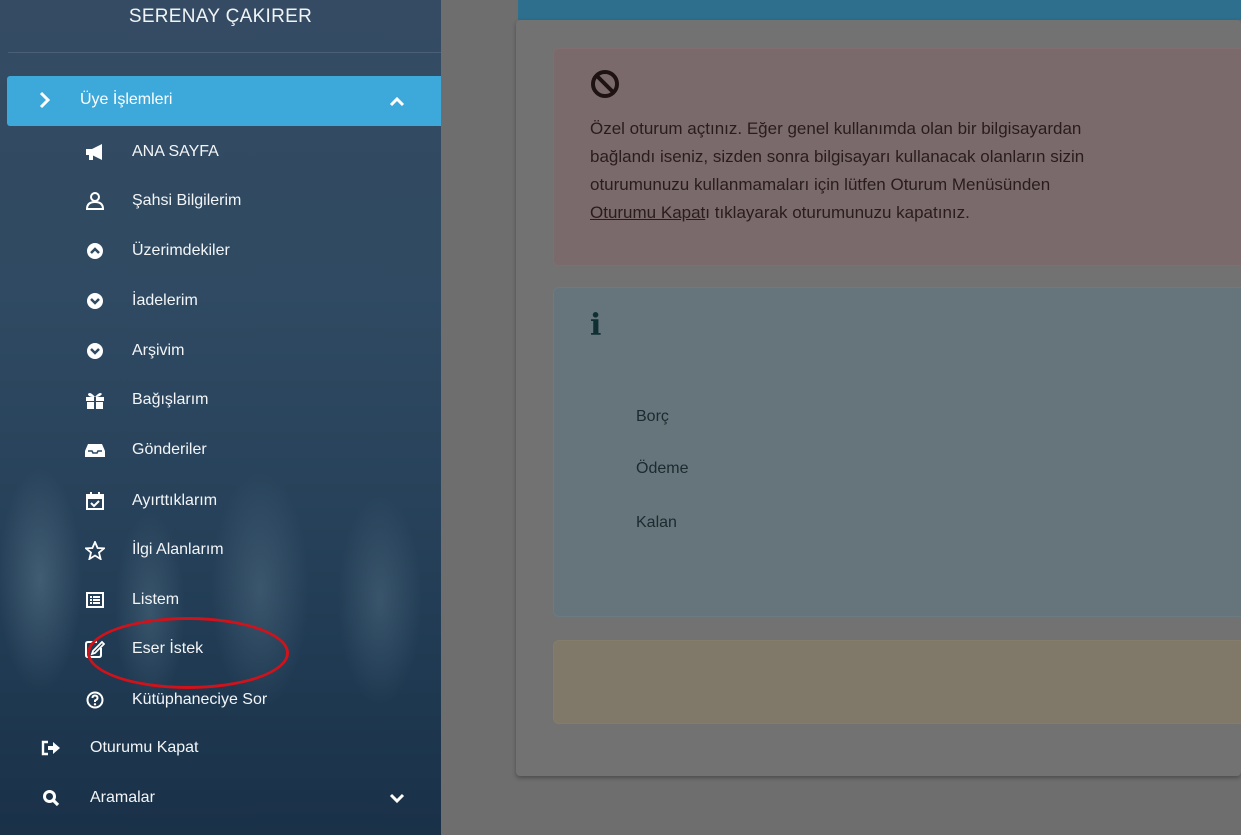 The height and width of the screenshot is (835, 1241). I want to click on ban-icon, so click(605, 84).